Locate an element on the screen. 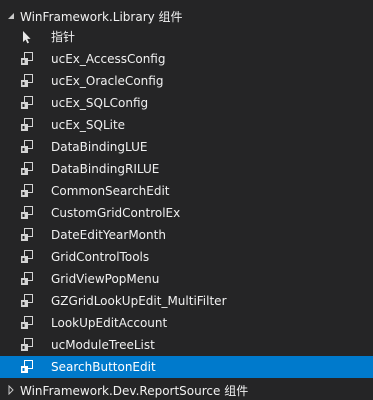 The image size is (373, 400). toolbox-item-label: DateEditYearMonth is located at coordinates (108, 235).